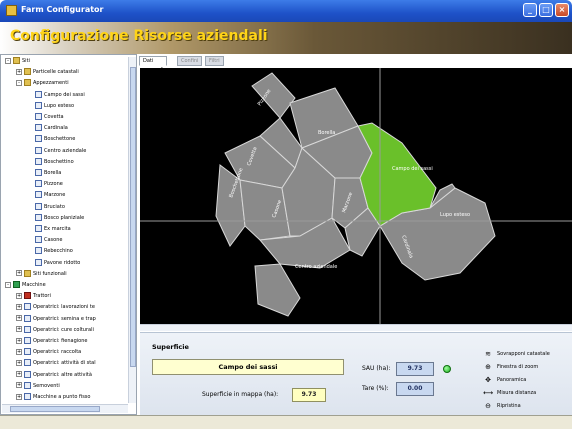 Image resolution: width=572 pixels, height=429 pixels. What do you see at coordinates (54, 375) in the screenshot?
I see `tree-item: + Operatrici: altre attività` at bounding box center [54, 375].